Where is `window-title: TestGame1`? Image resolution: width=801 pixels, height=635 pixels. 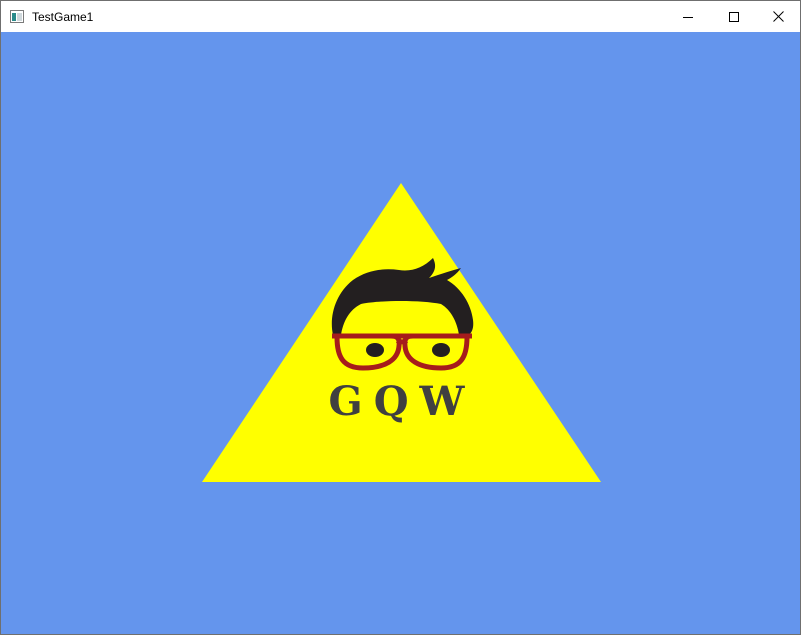 window-title: TestGame1 is located at coordinates (63, 17).